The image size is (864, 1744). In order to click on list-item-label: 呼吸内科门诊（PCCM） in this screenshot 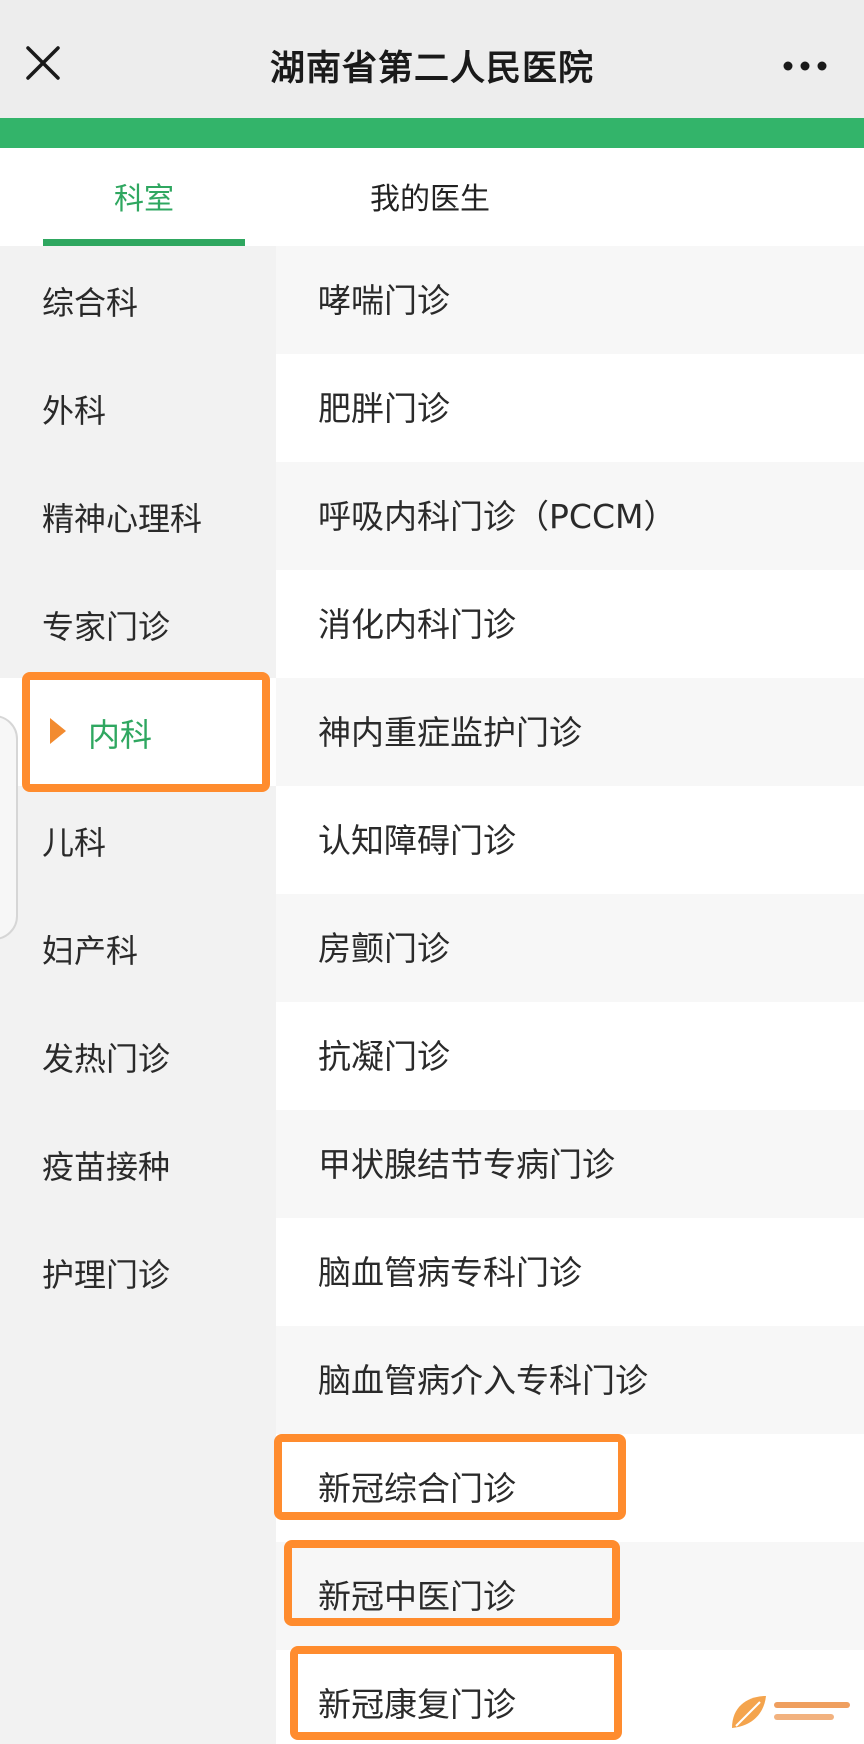, I will do `click(497, 516)`.